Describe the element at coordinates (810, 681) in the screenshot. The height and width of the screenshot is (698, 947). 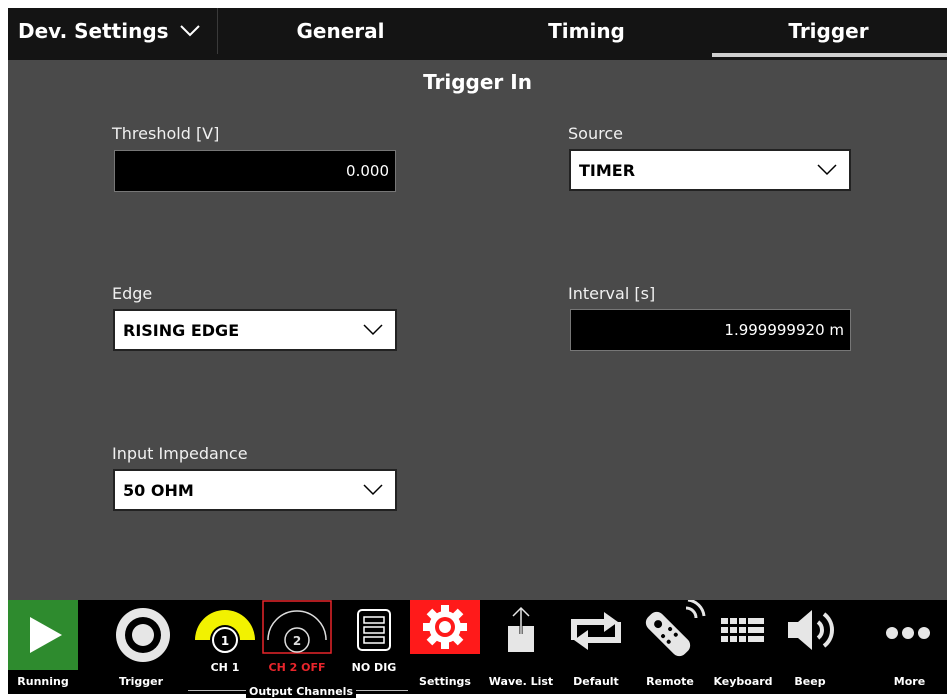
I see `beep-label: Beep` at that location.